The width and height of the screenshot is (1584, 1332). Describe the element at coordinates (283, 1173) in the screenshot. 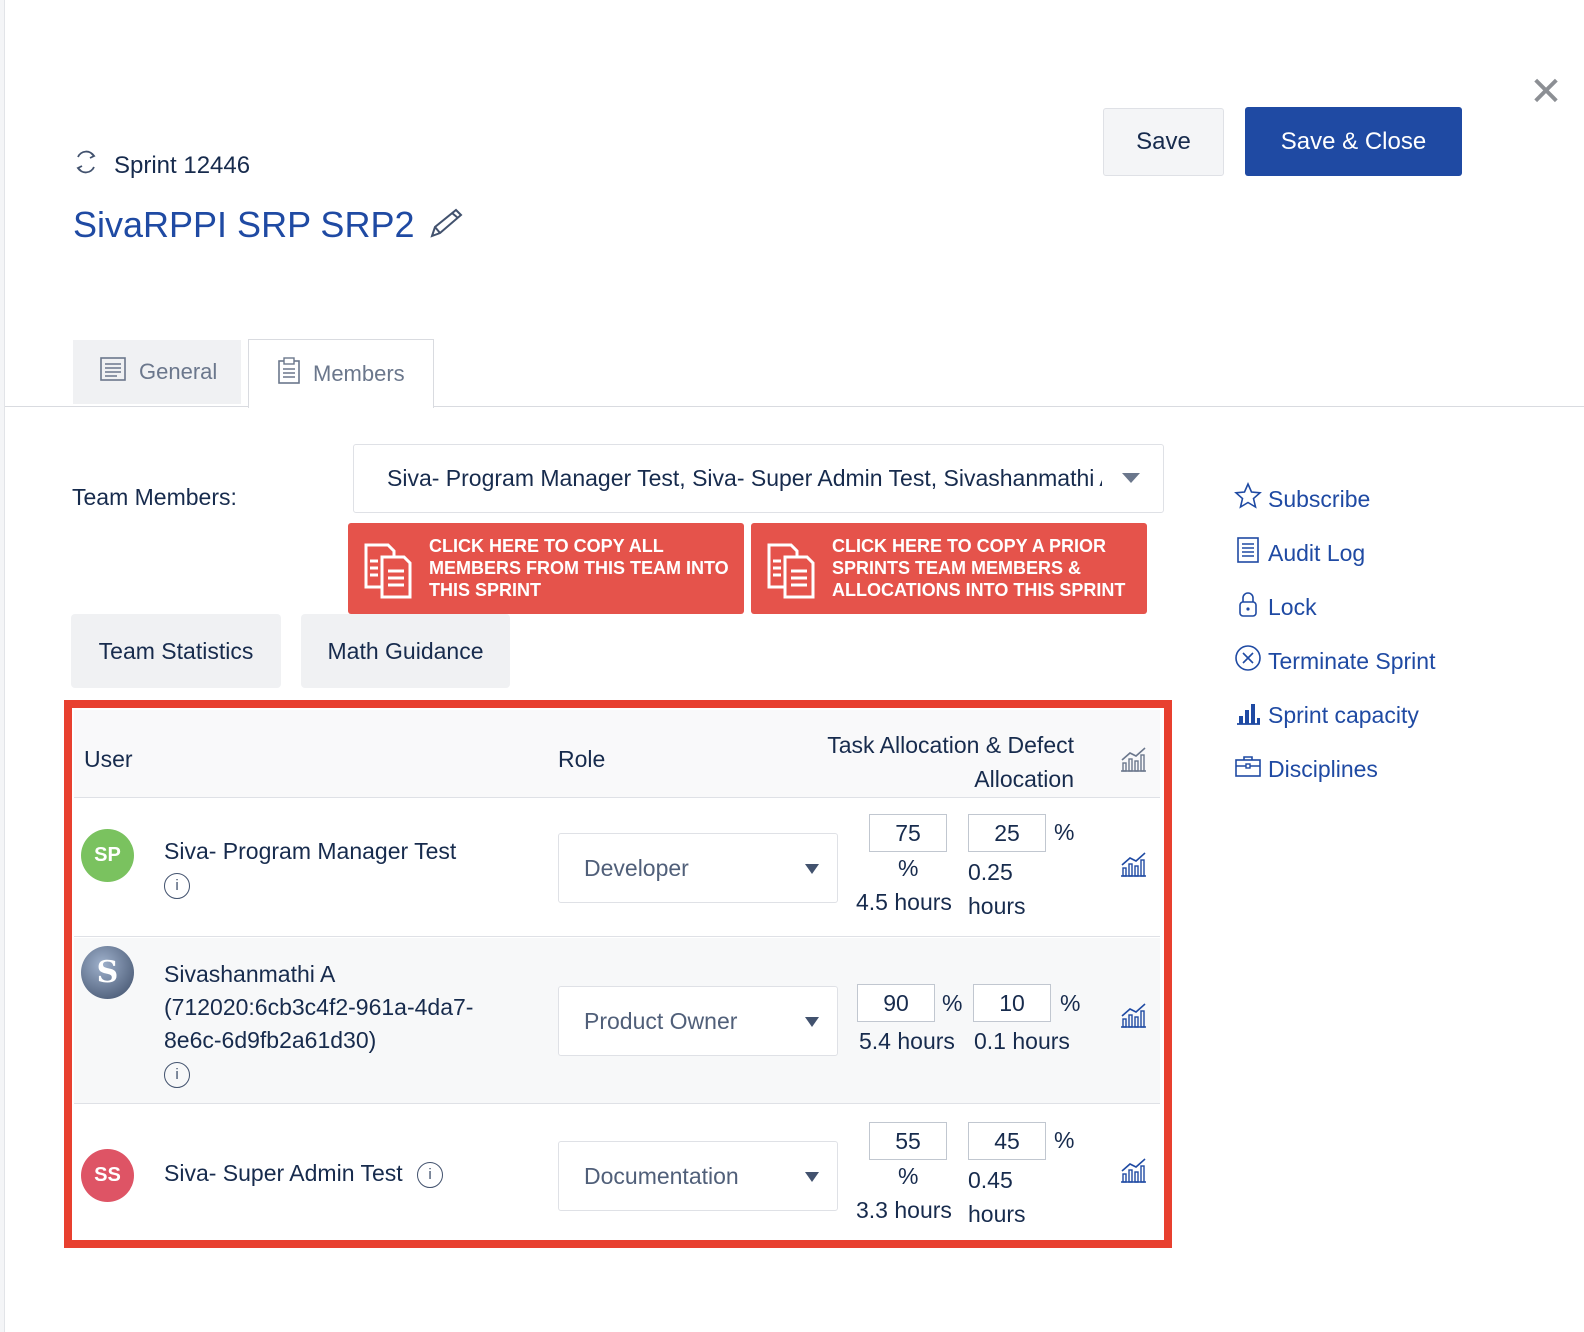

I see `user-name-text: Siva- Super Admin Test` at that location.